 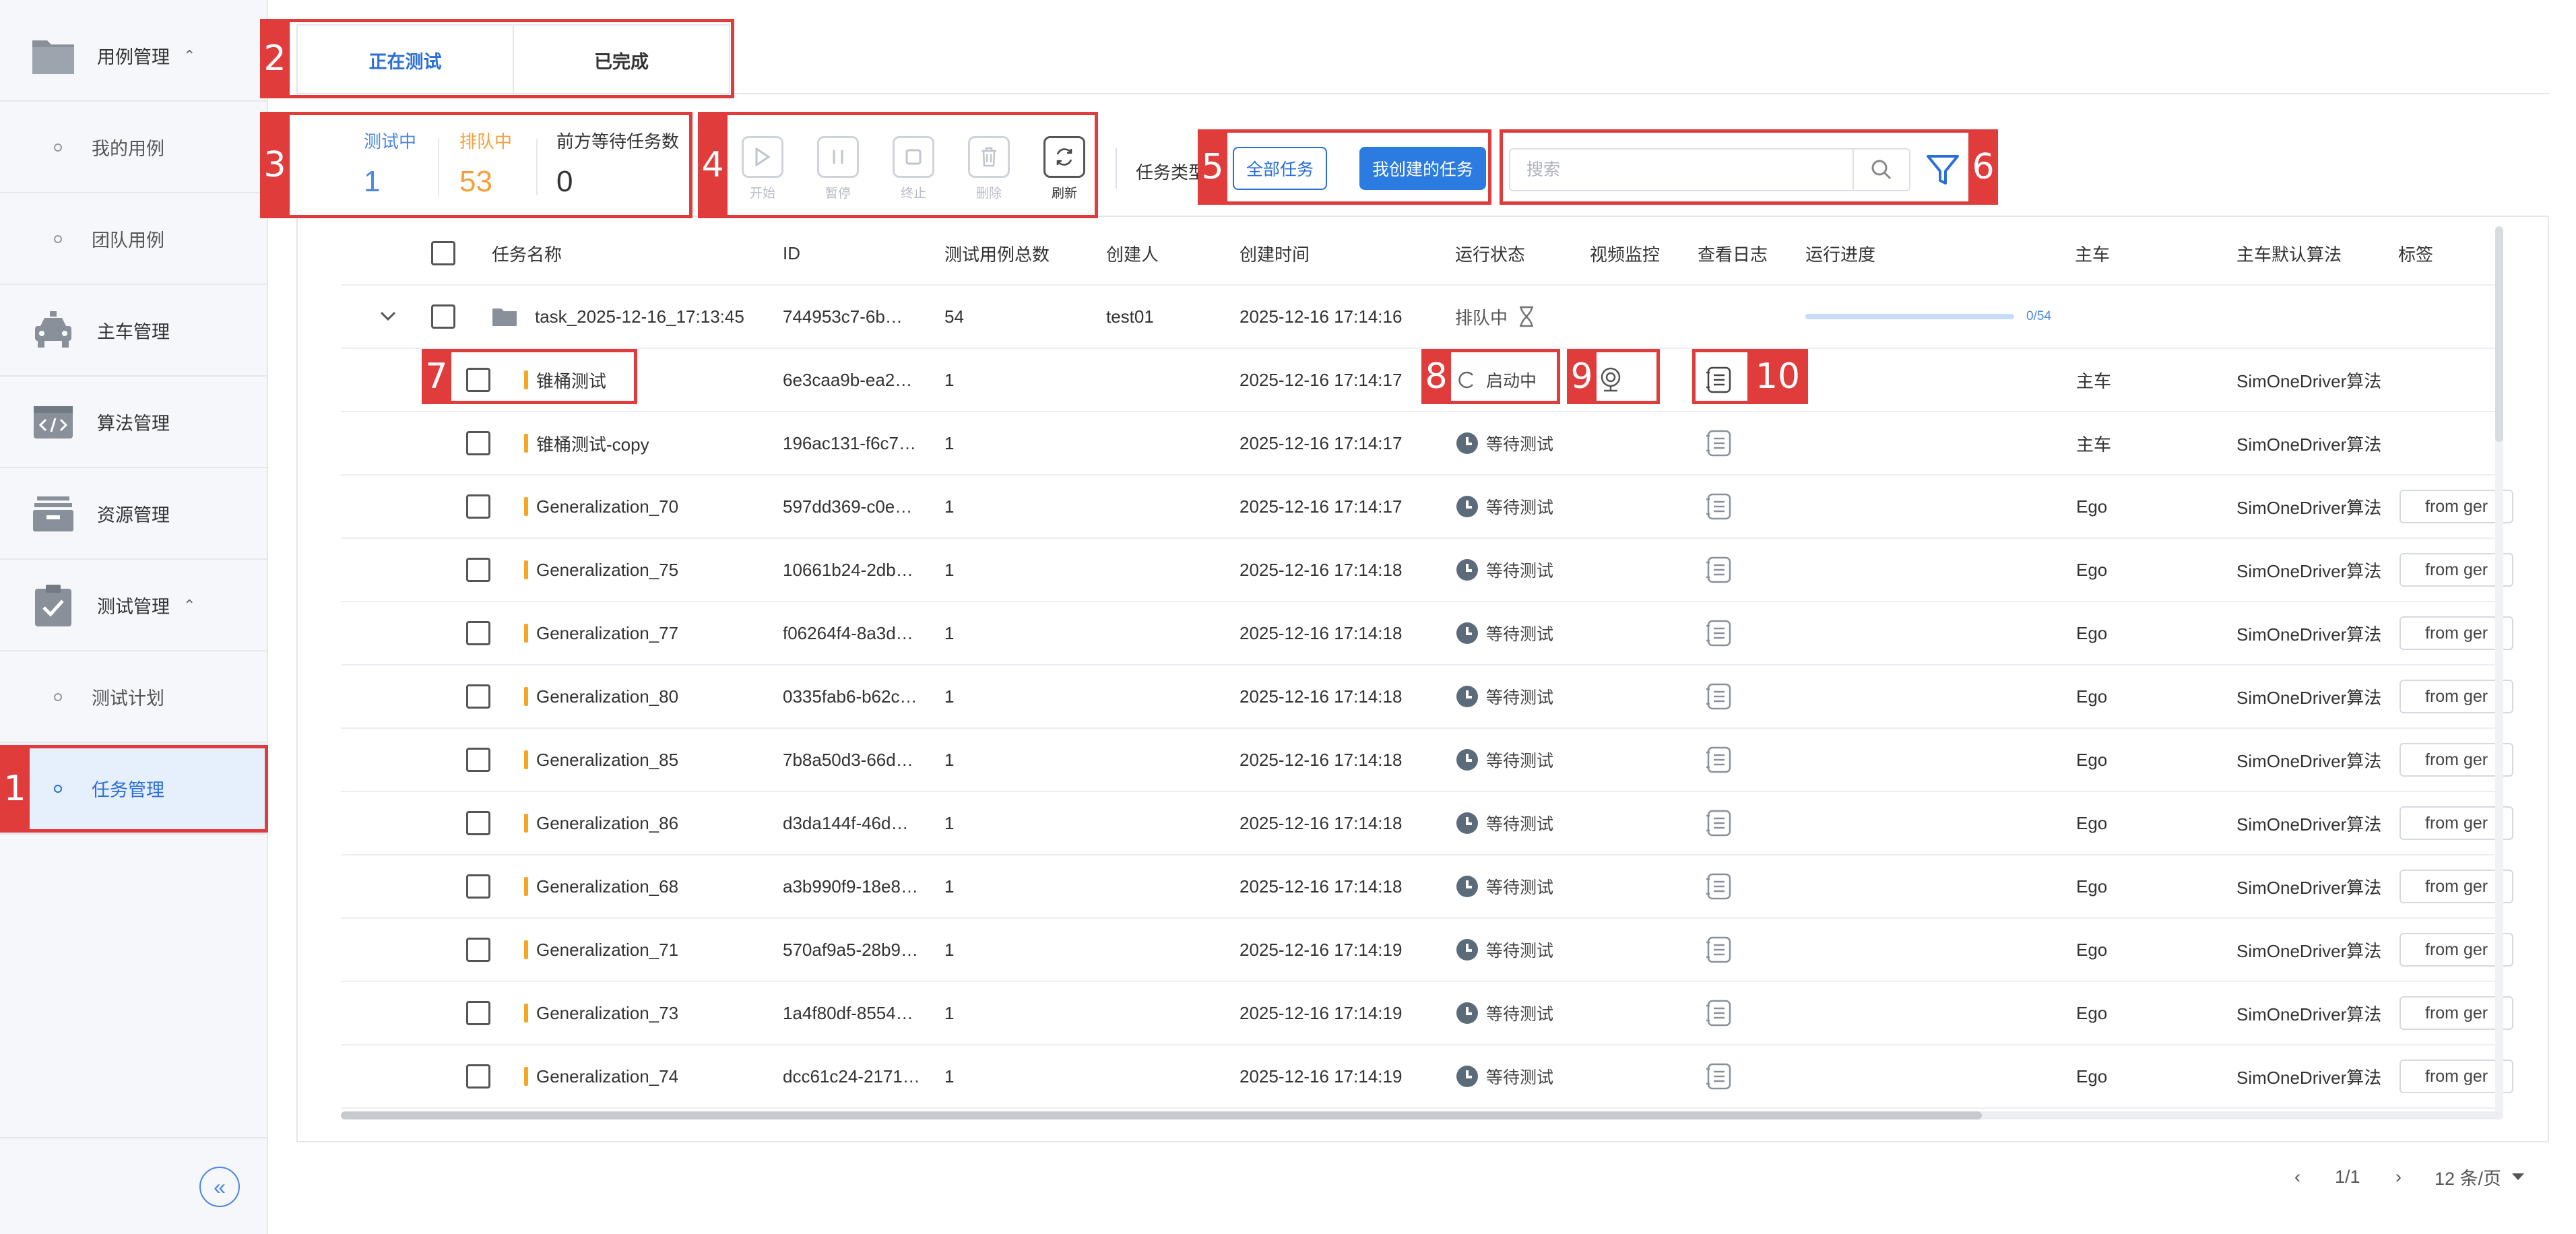 What do you see at coordinates (388, 317) in the screenshot?
I see `expand-toggle` at bounding box center [388, 317].